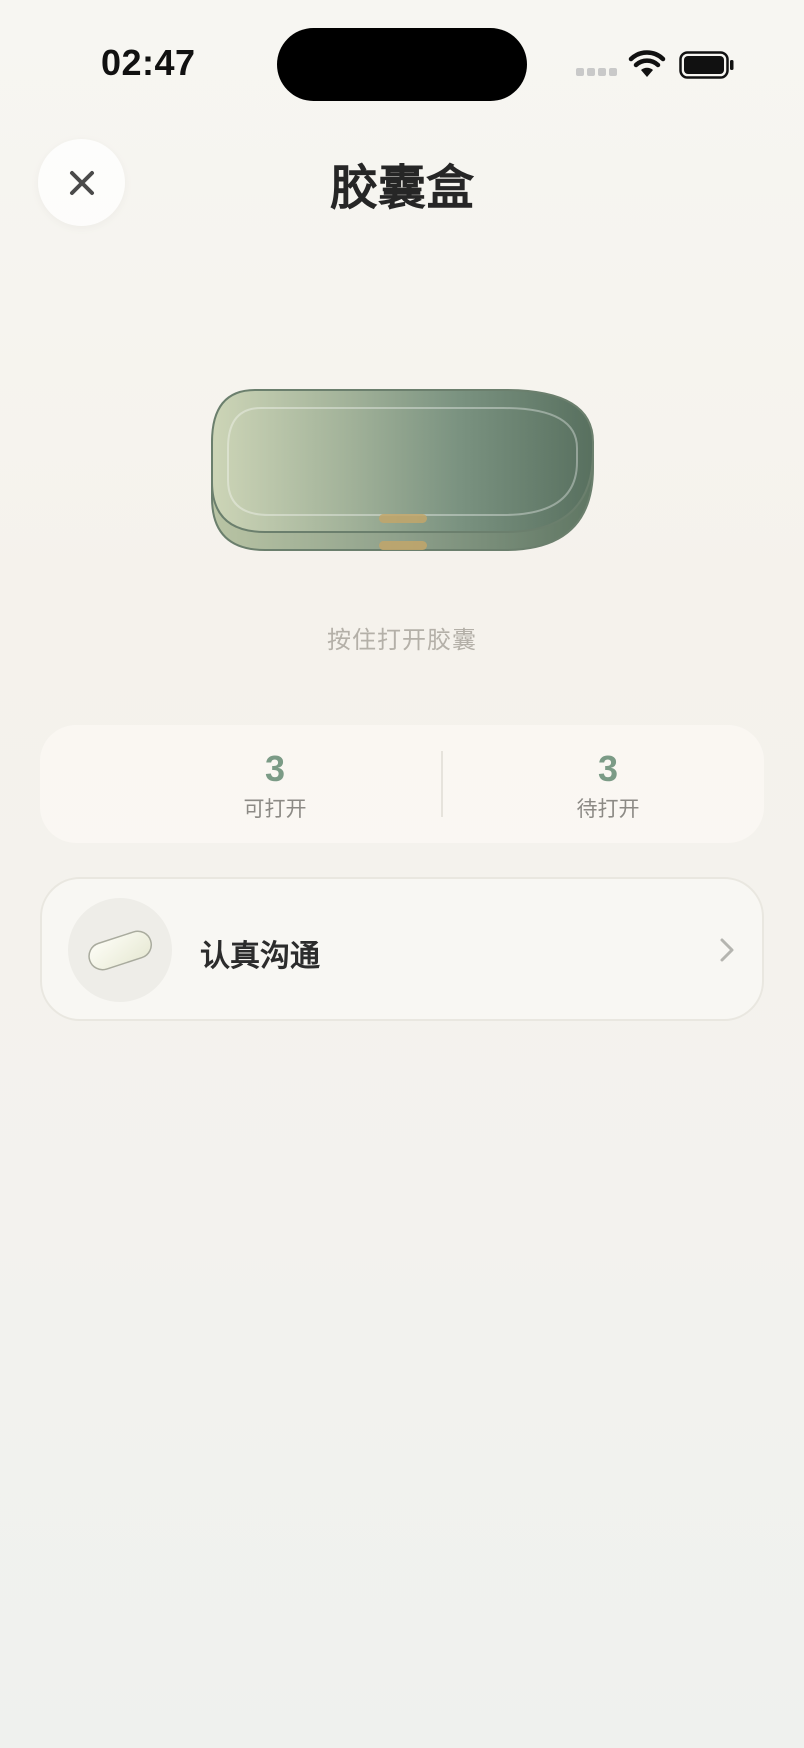  I want to click on stat-pending: 3 待打开, so click(608, 786).